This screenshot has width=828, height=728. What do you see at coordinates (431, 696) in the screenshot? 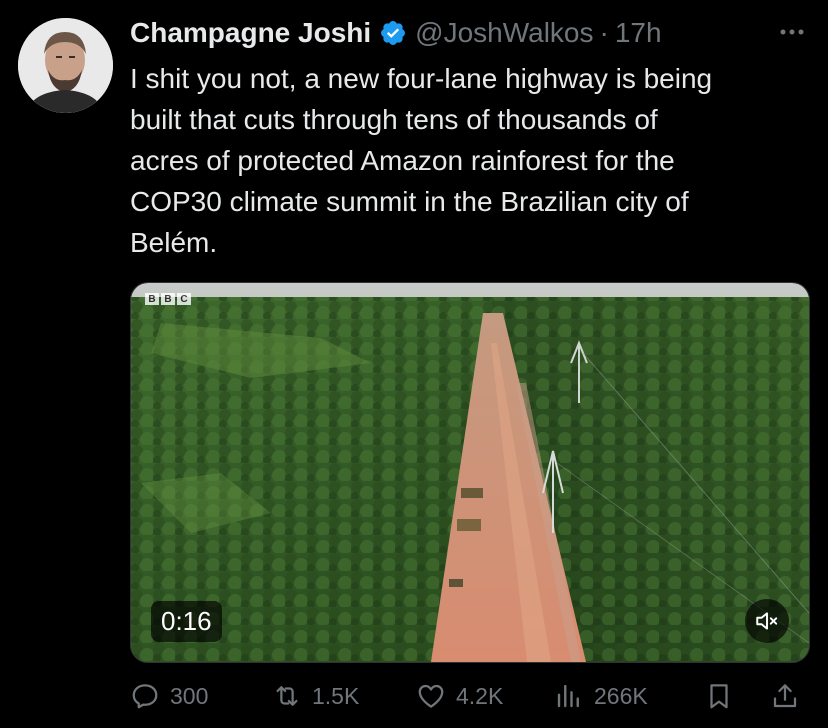
I see `like-icon` at bounding box center [431, 696].